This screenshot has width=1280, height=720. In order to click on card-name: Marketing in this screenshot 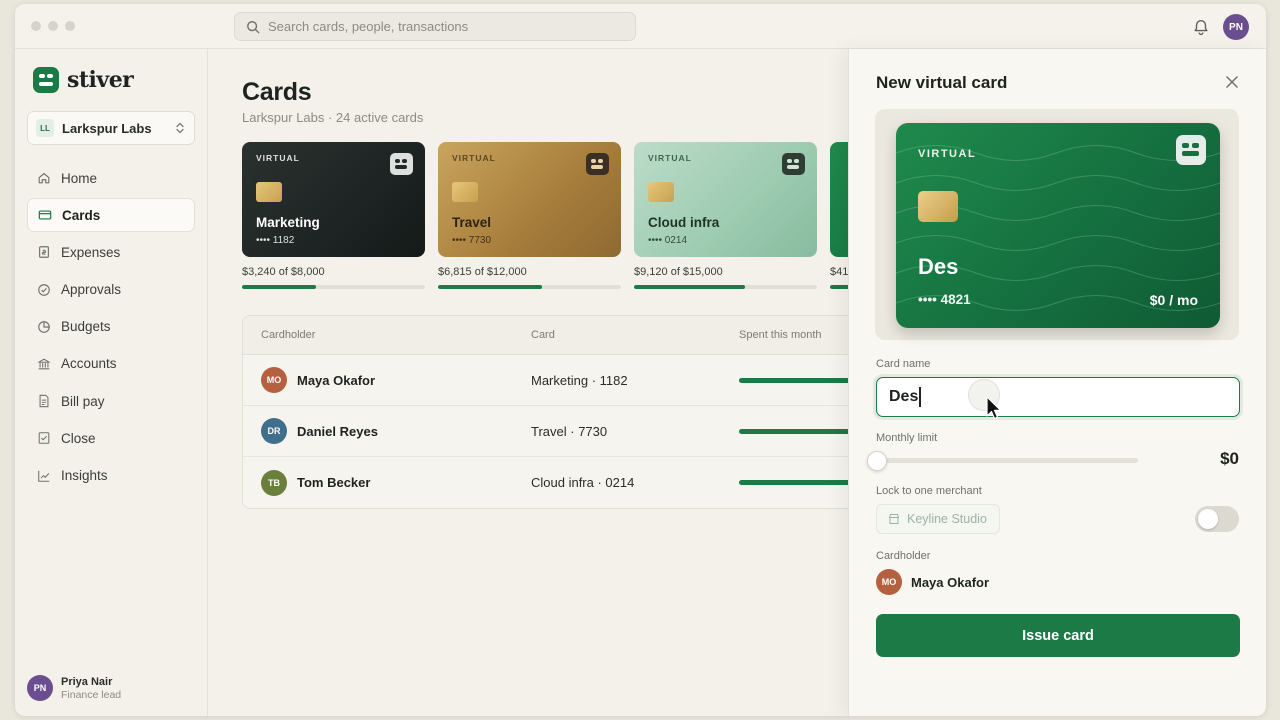, I will do `click(288, 222)`.